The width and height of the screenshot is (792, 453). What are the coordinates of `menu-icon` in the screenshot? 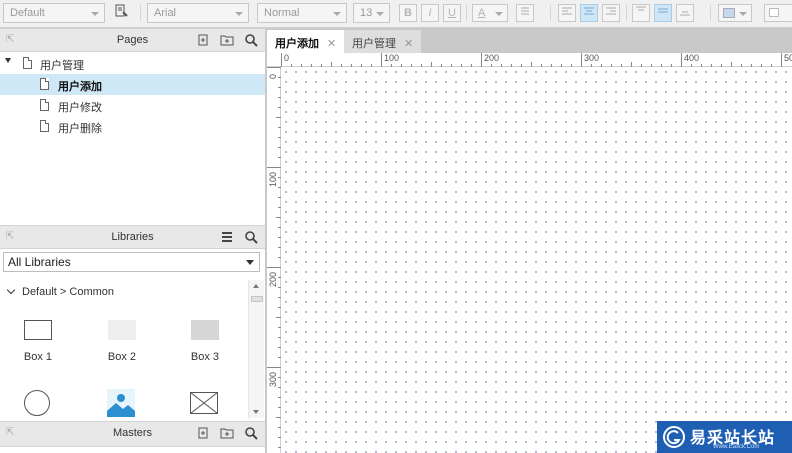 It's located at (227, 237).